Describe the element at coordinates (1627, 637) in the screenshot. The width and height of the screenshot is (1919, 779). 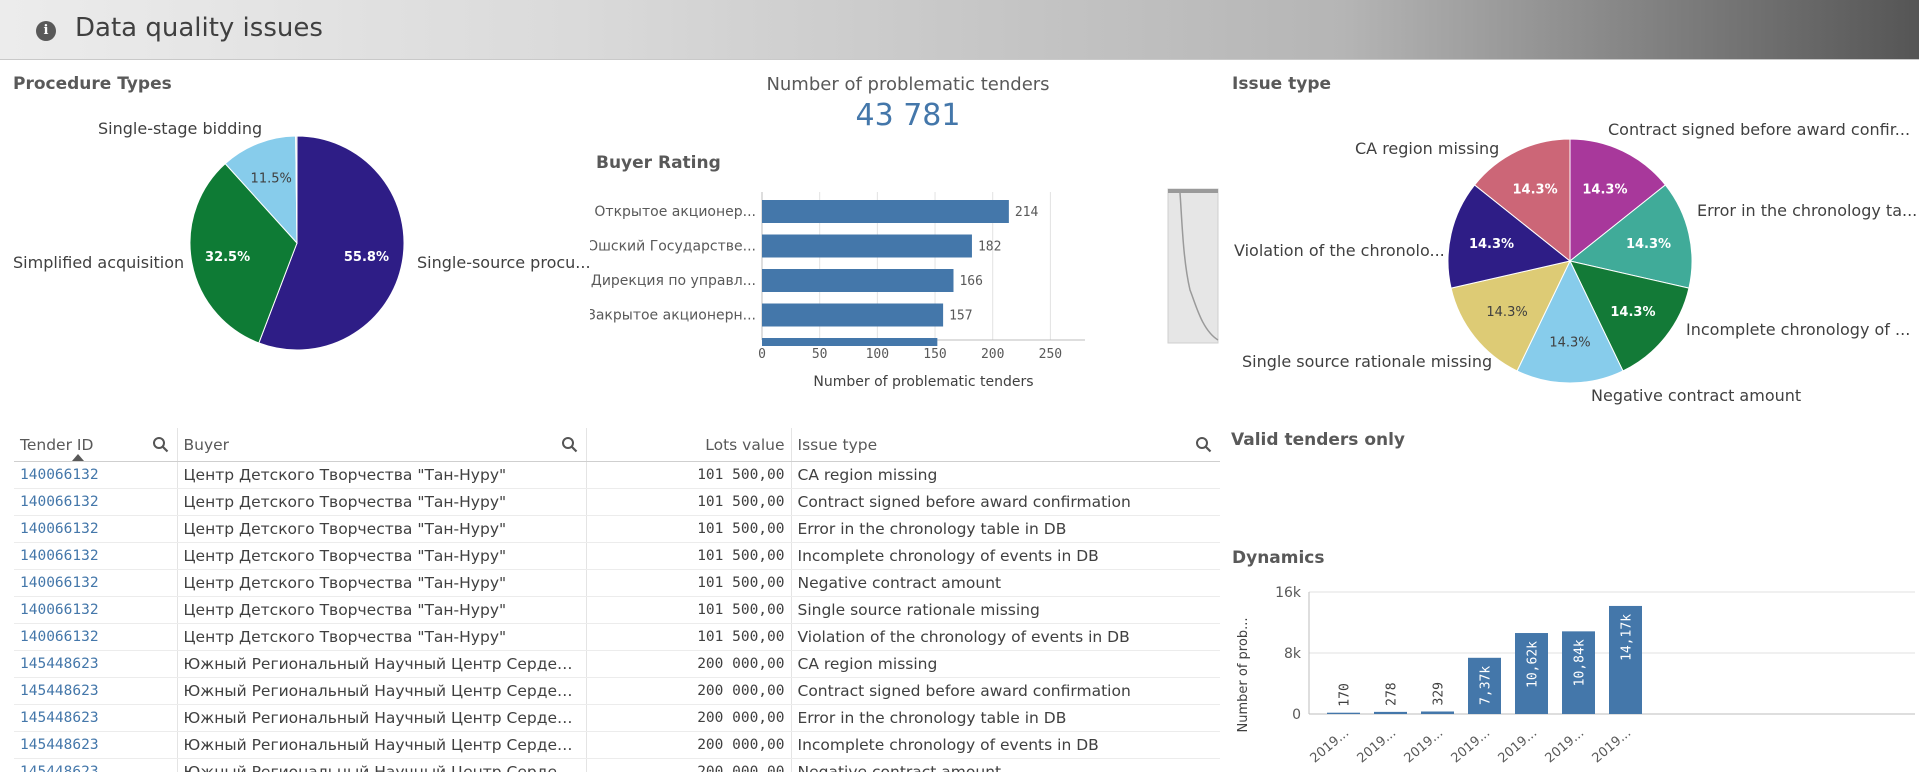
I see `bar-value-label: 14,17k` at that location.